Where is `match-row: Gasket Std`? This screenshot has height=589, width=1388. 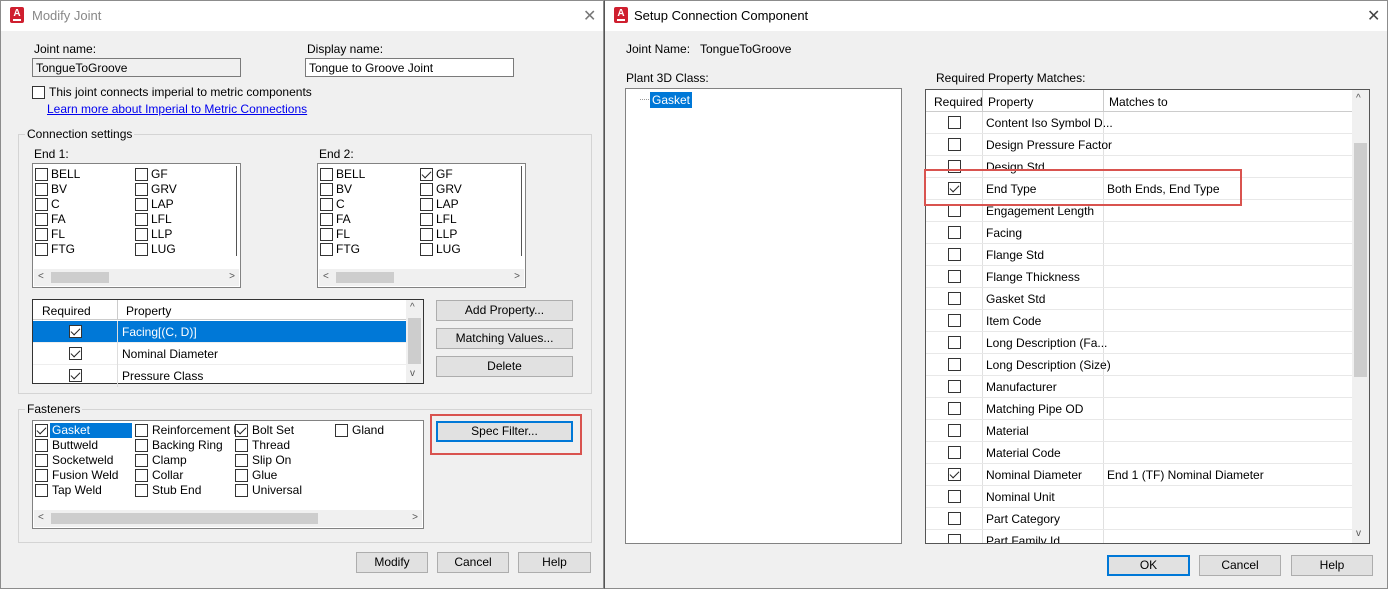 match-row: Gasket Std is located at coordinates (1139, 299).